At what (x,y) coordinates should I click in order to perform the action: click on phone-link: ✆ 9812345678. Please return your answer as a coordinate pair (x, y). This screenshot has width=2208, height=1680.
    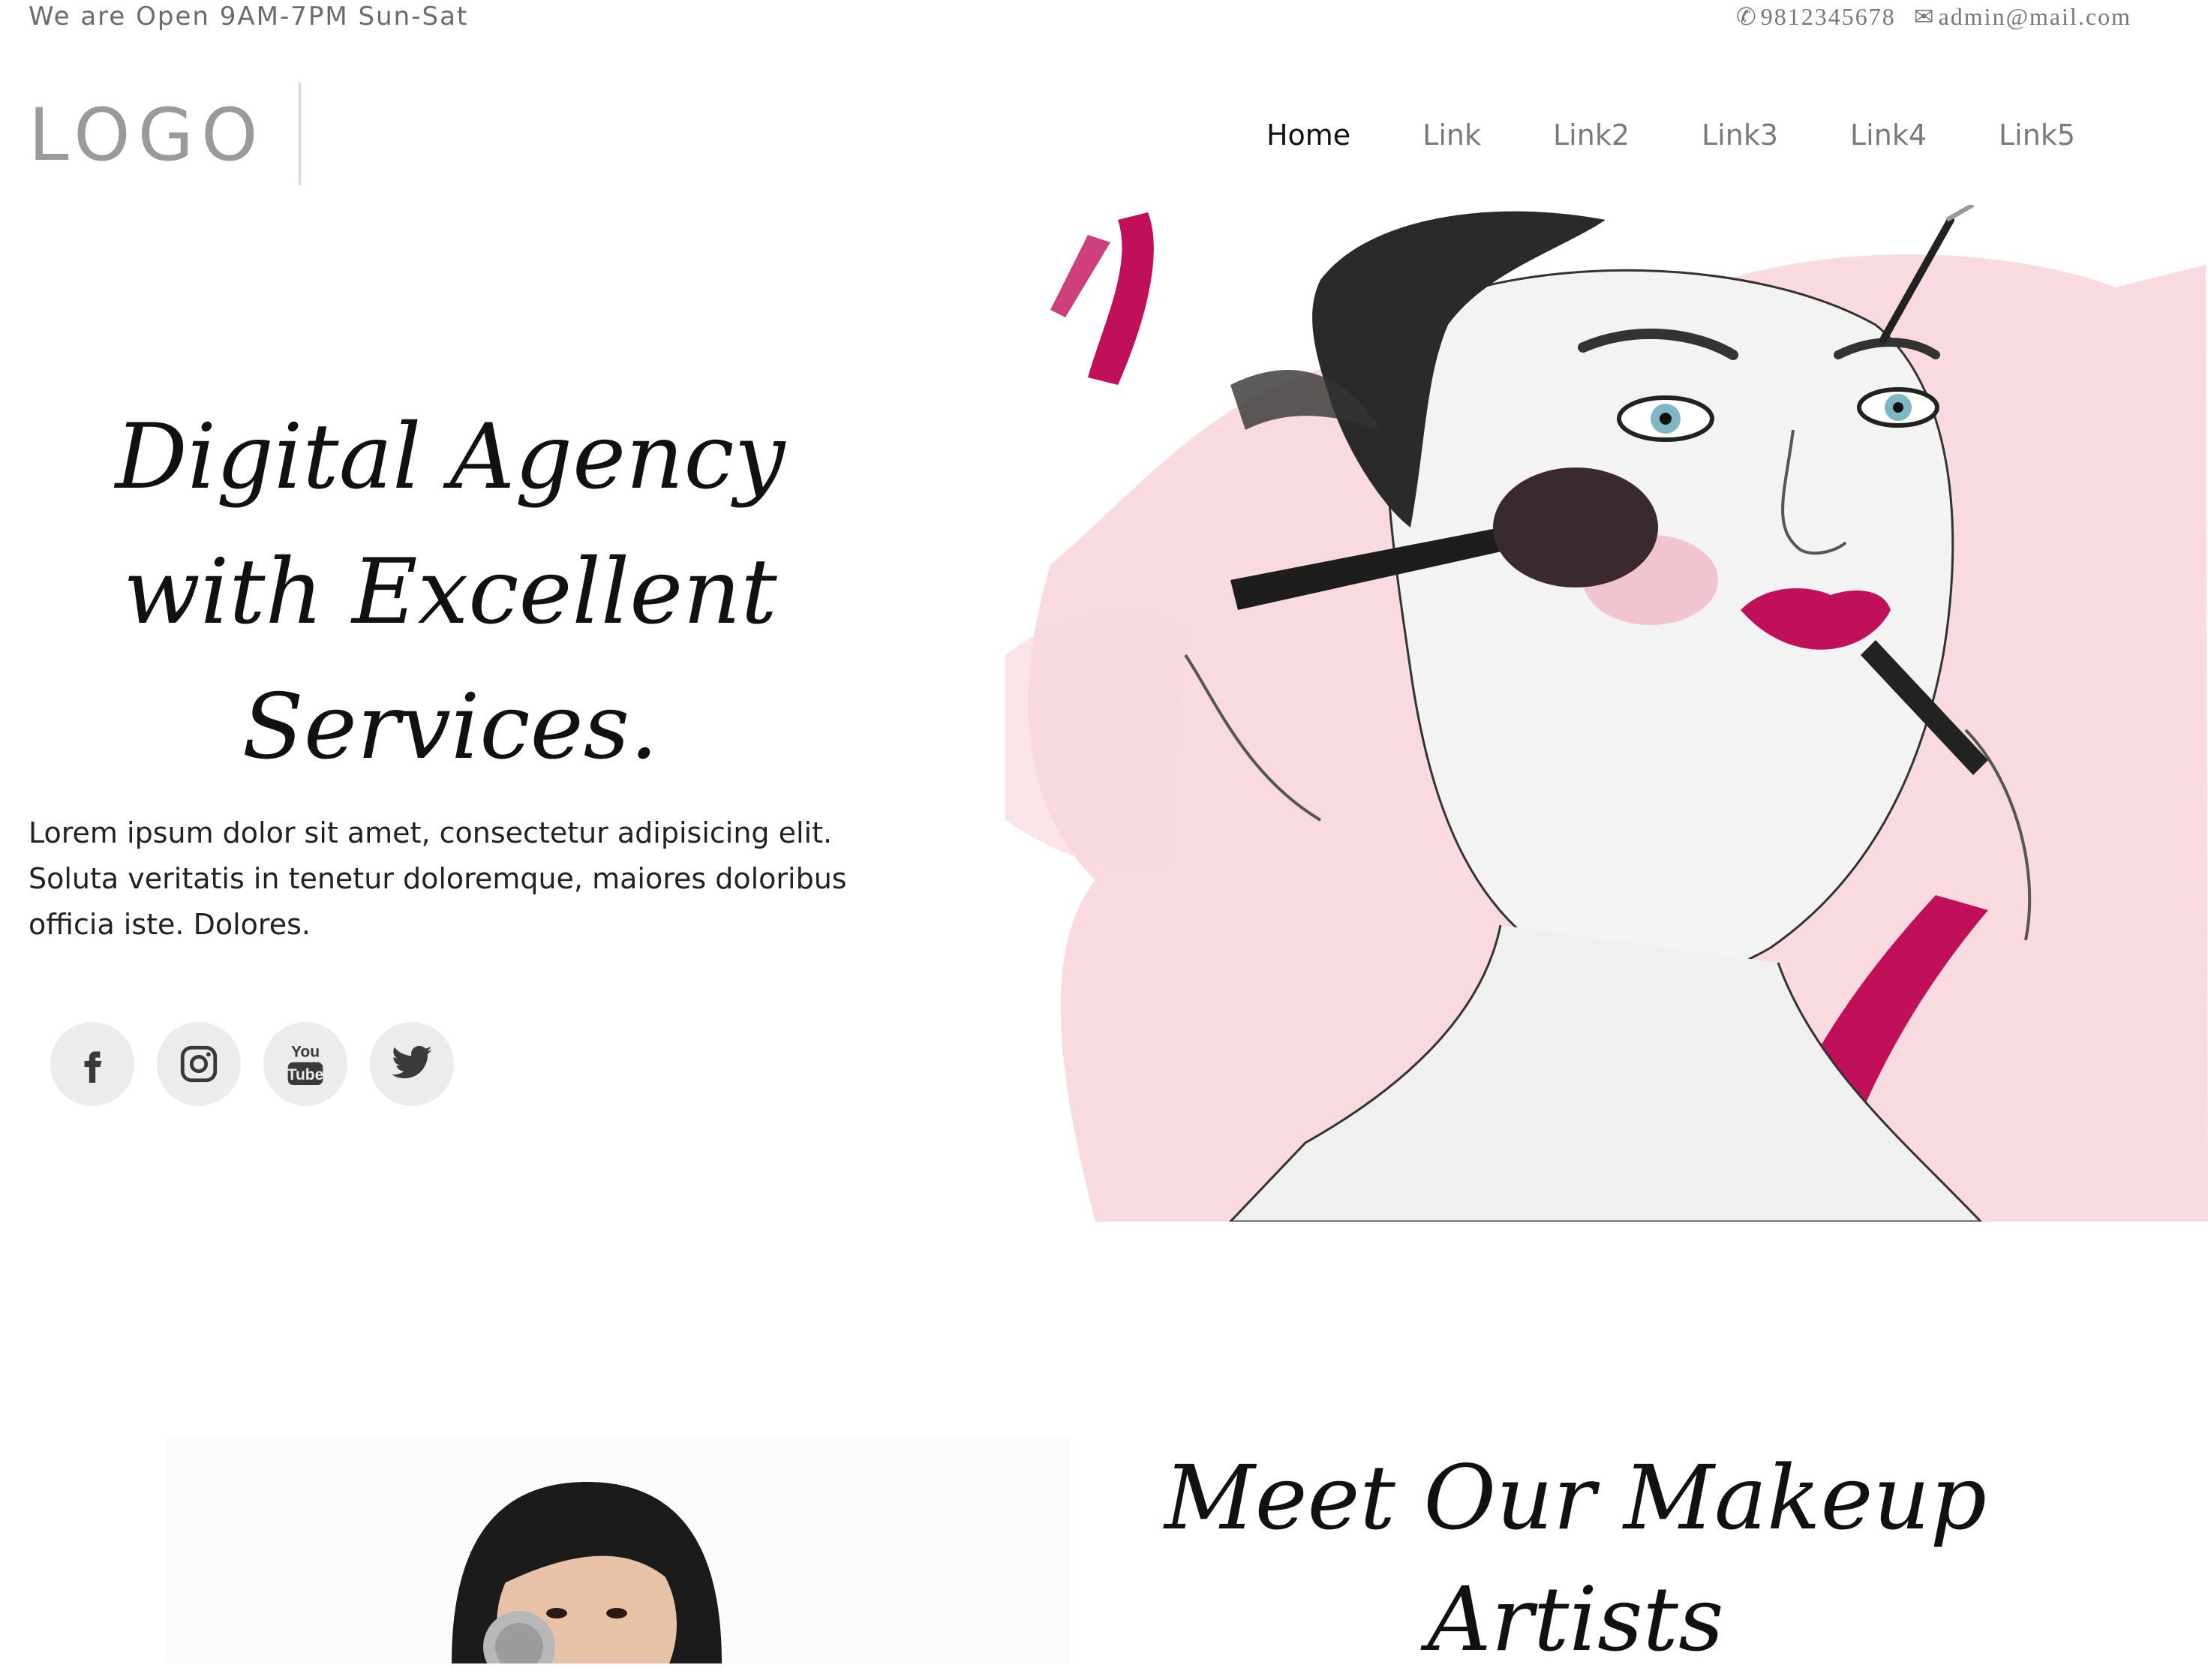
    Looking at the image, I should click on (1819, 16).